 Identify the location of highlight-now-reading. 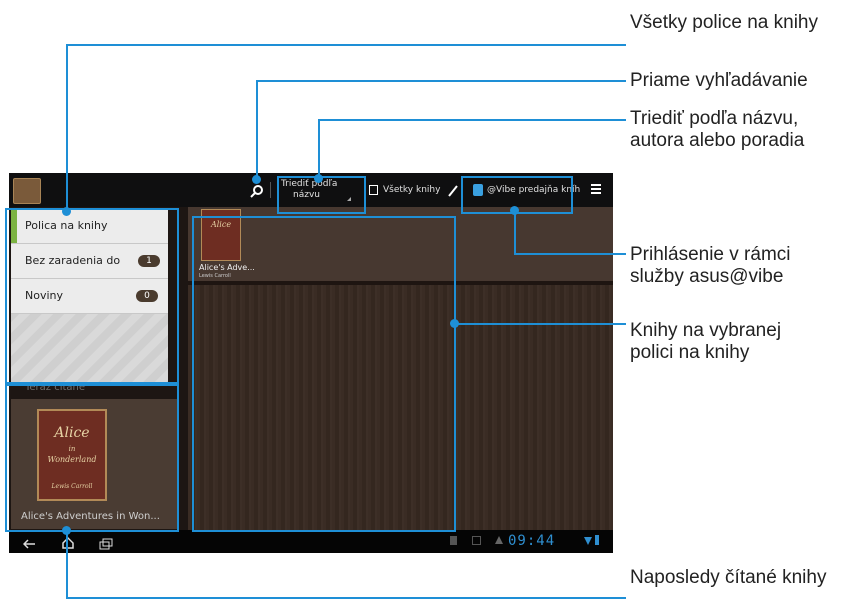
(92, 458).